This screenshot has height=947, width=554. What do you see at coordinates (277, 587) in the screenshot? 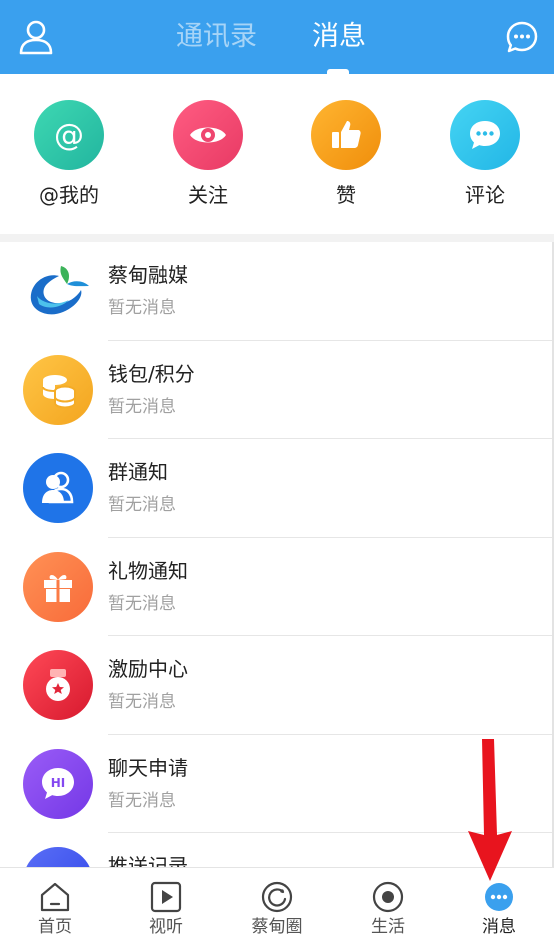
I see `list-item-gift-notice: 礼物通知 暂无消息` at bounding box center [277, 587].